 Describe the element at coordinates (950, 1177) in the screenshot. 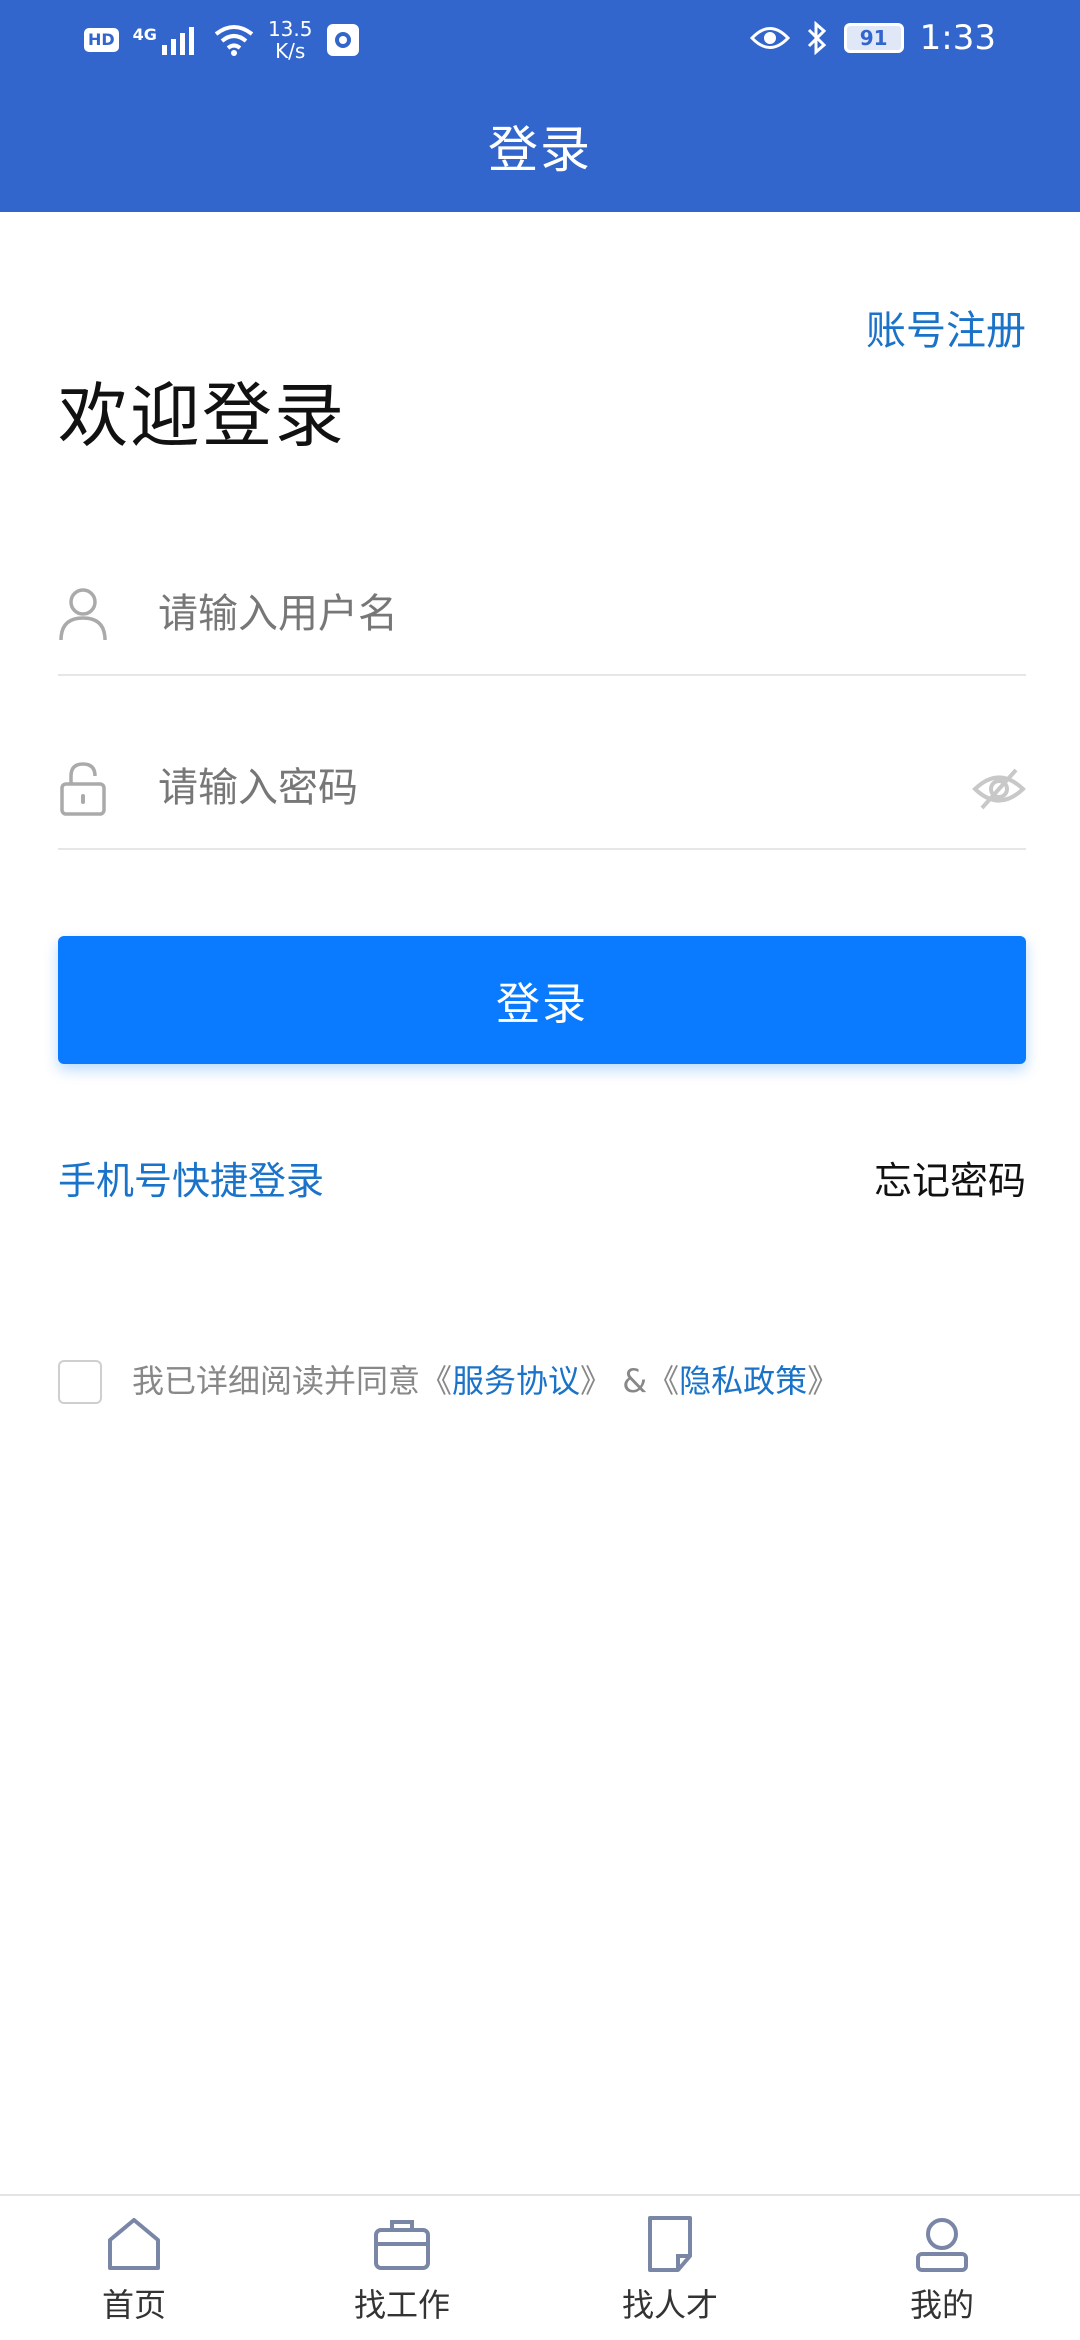

I see `forgot-password-link: 忘记密码` at that location.